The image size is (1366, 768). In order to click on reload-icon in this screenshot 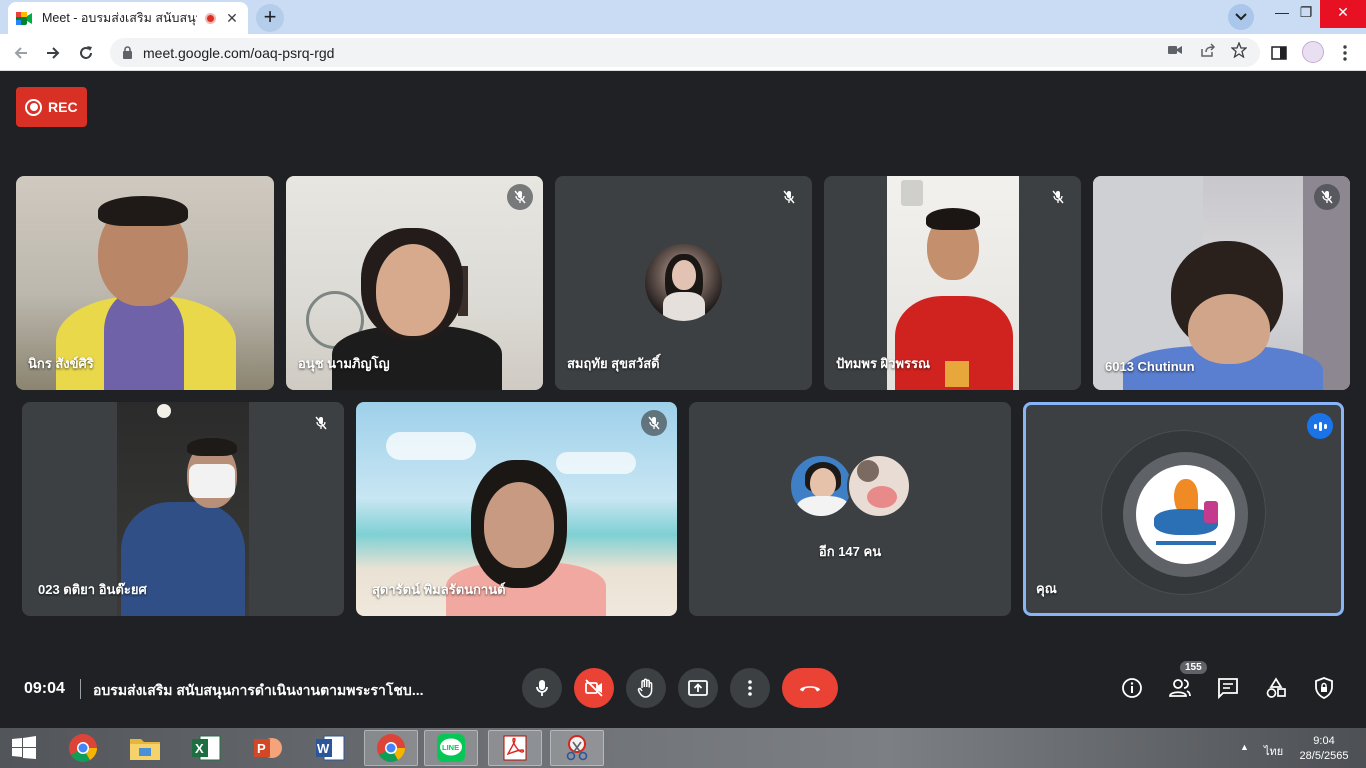, I will do `click(86, 52)`.